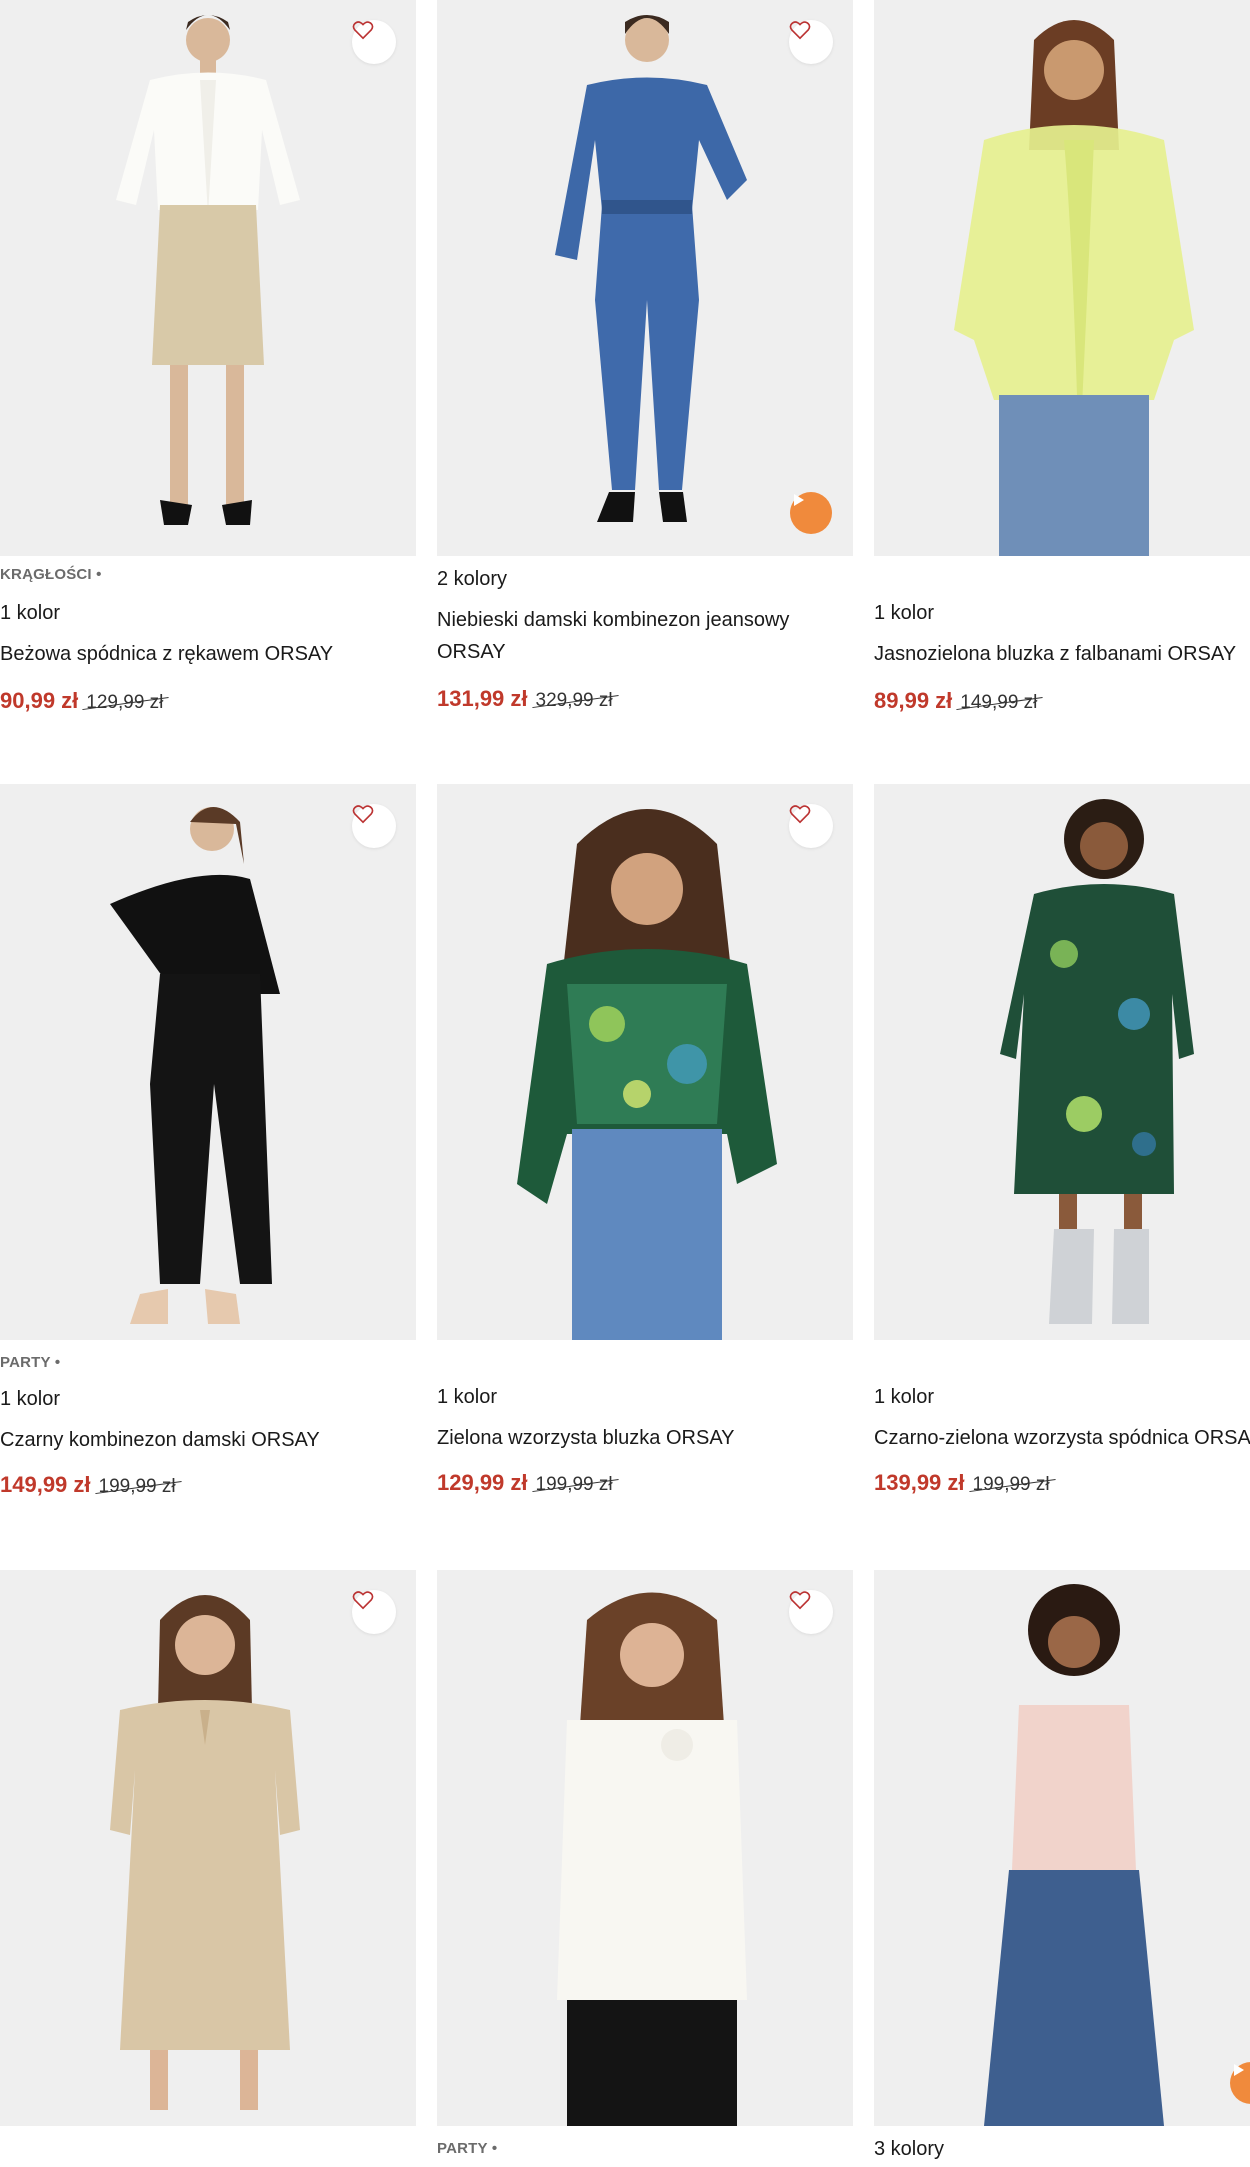  I want to click on original-price: 149,99 zł, so click(999, 702).